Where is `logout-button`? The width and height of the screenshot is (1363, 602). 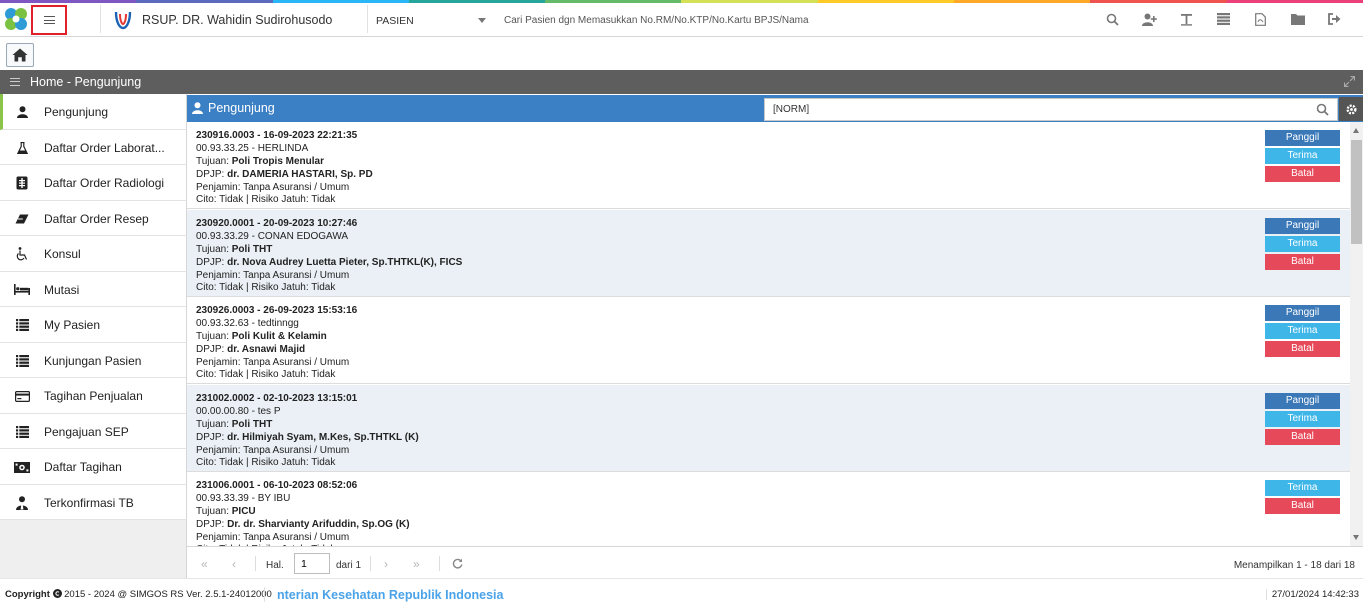
logout-button is located at coordinates (1334, 19).